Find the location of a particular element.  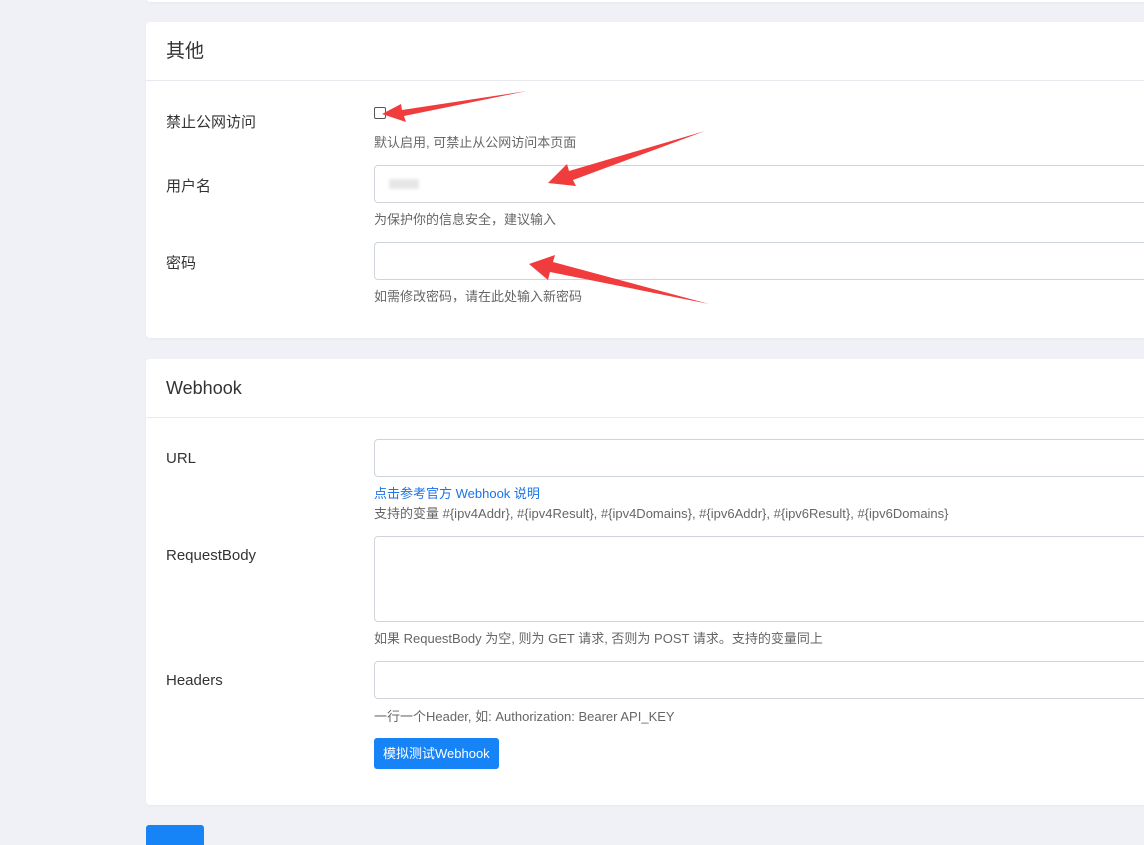

webhook-url-label: URL is located at coordinates (181, 458).